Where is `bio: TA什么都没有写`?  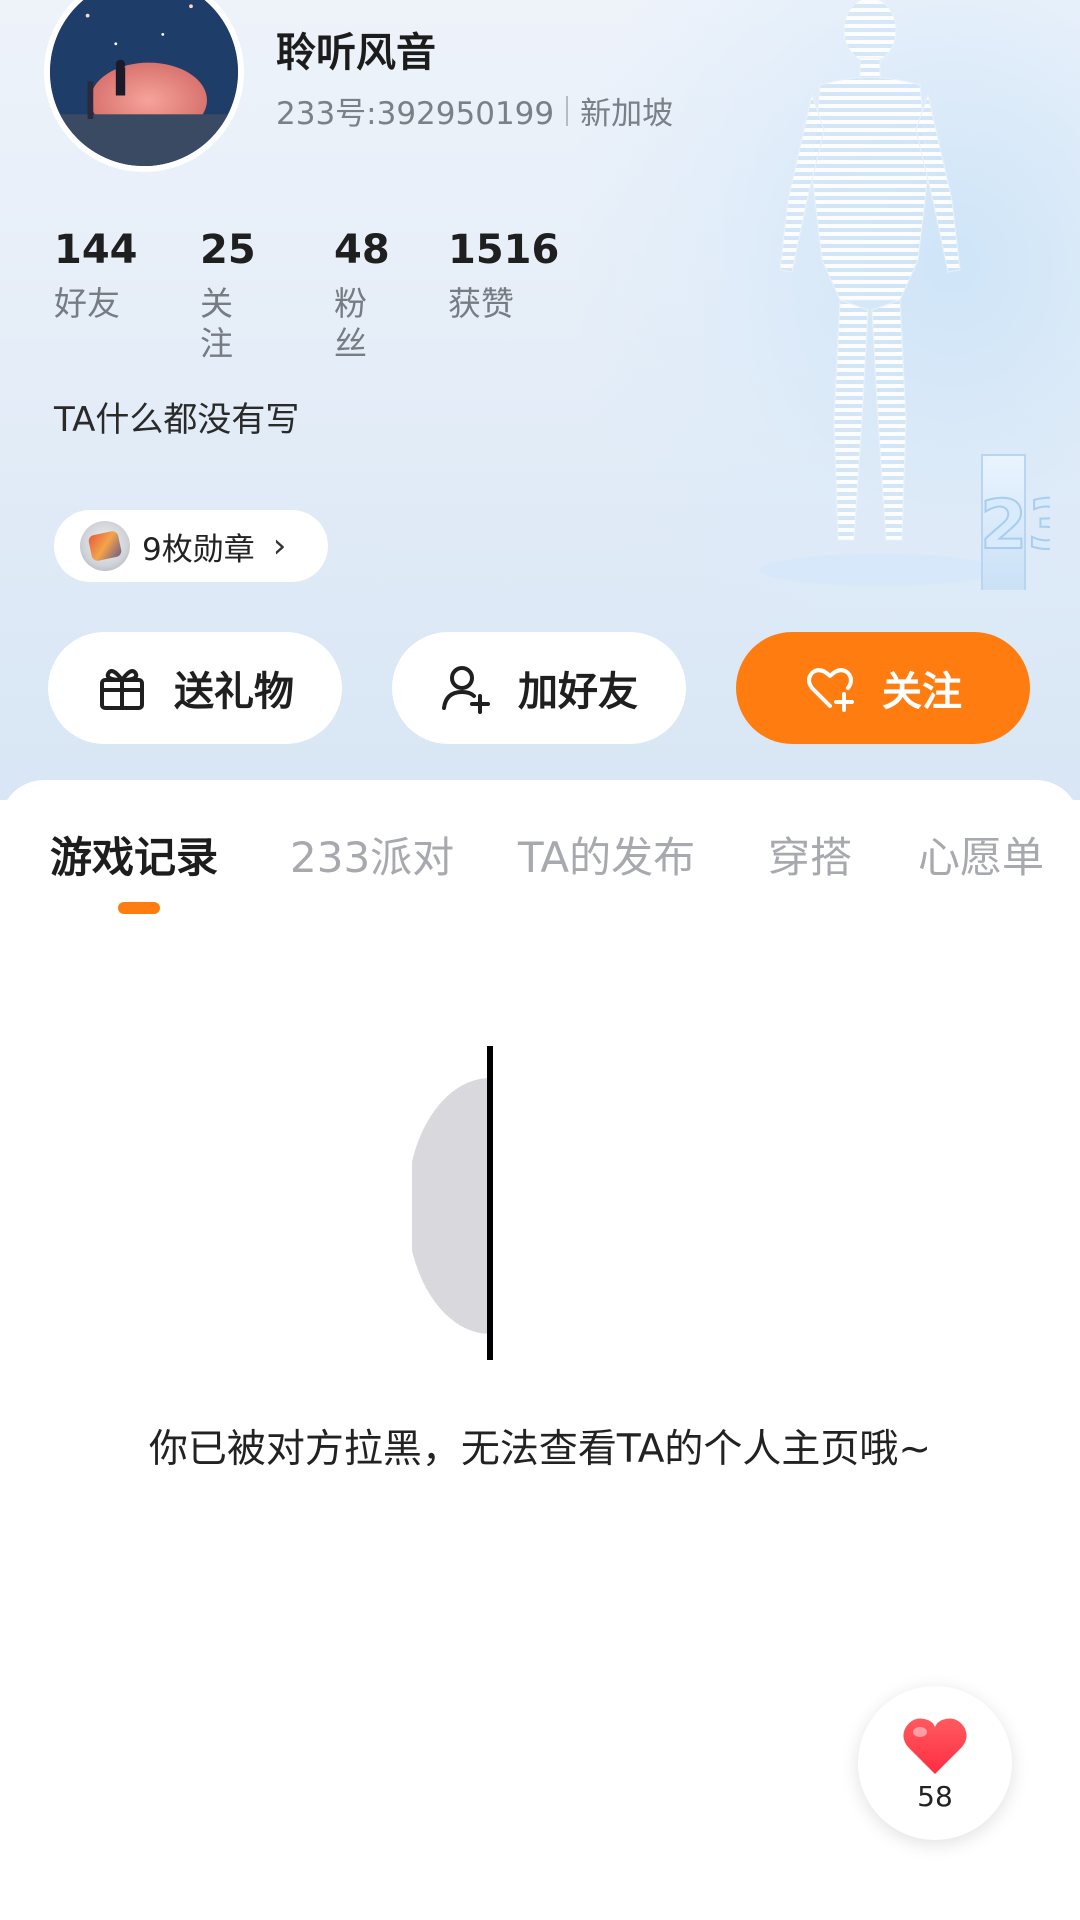 bio: TA什么都没有写 is located at coordinates (177, 420).